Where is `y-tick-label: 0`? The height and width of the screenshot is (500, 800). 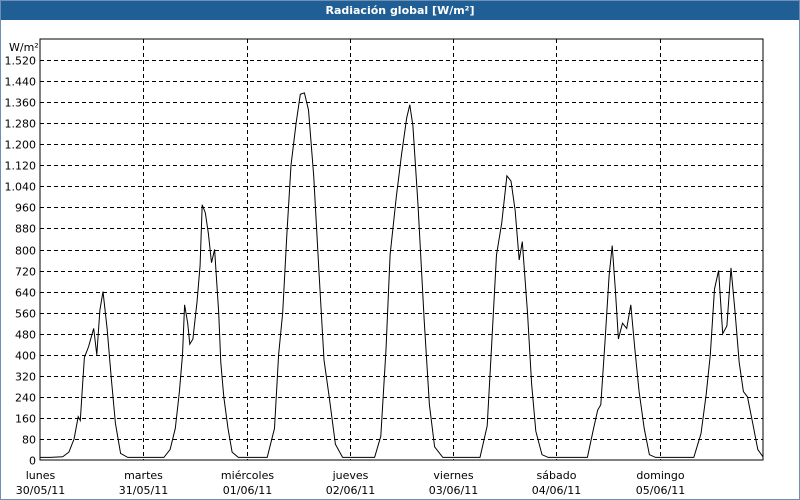 y-tick-label: 0 is located at coordinates (32, 461).